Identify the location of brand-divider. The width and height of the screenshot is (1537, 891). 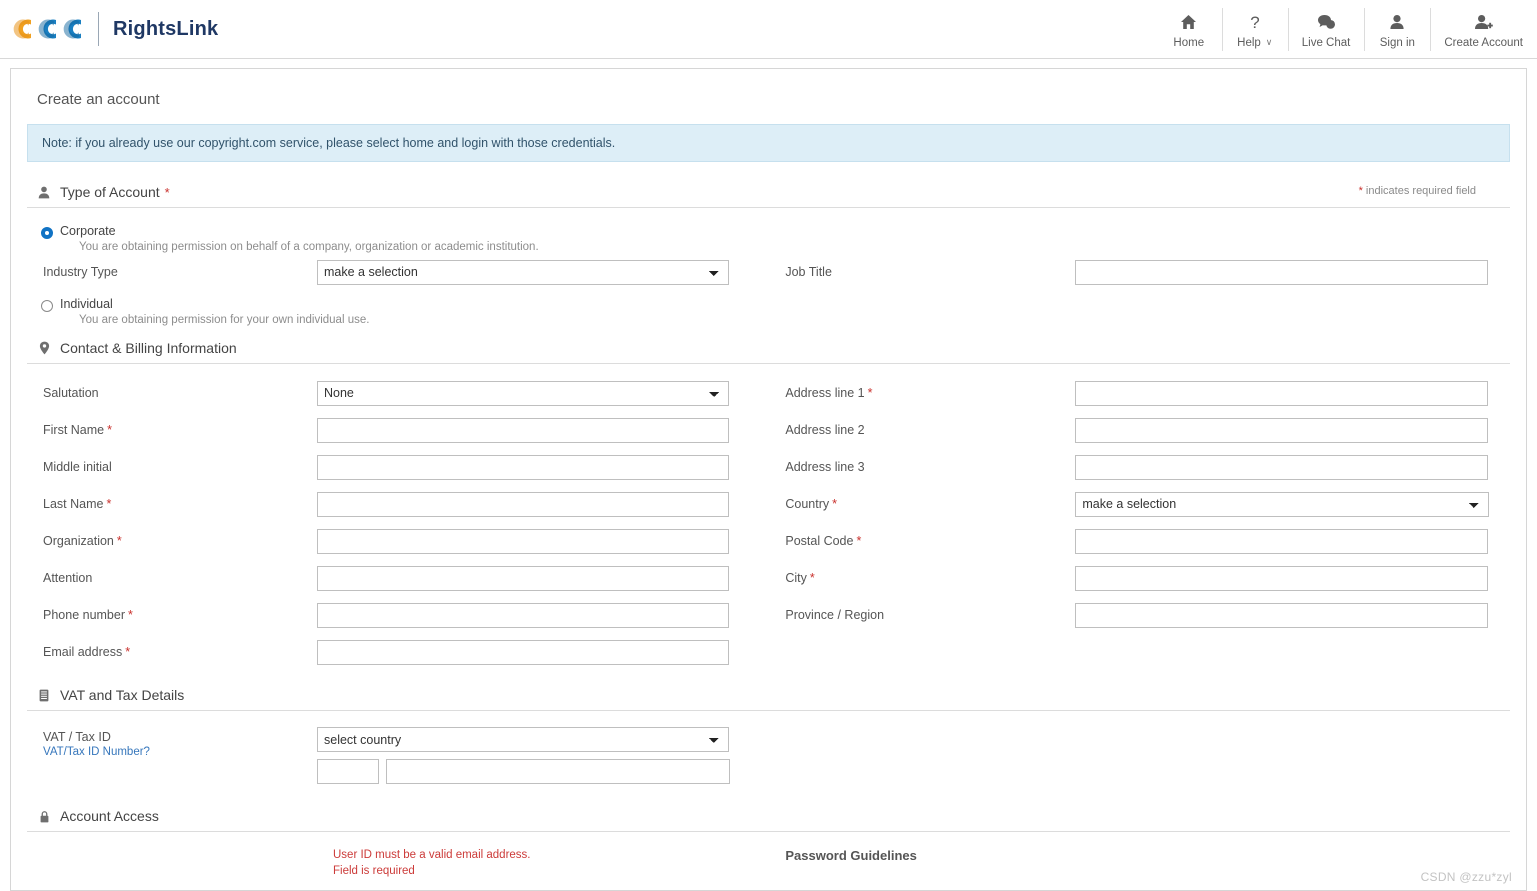
(98, 29).